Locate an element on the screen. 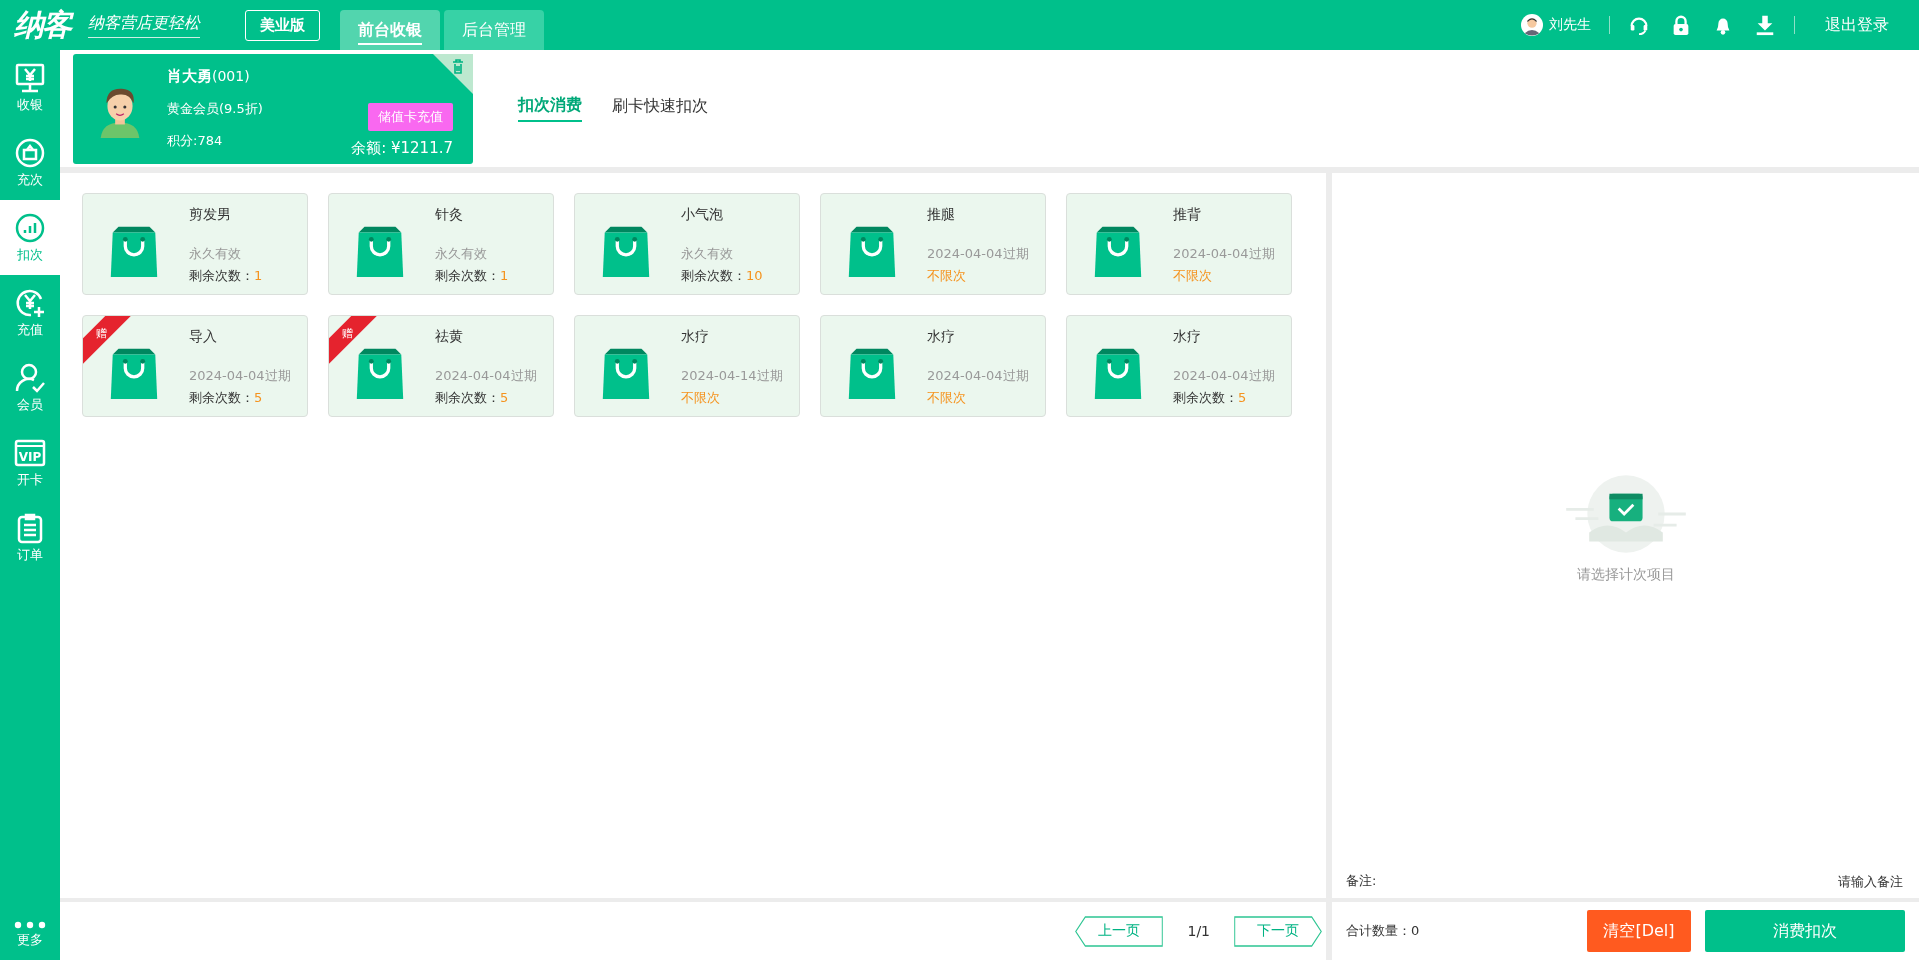 Image resolution: width=1919 pixels, height=960 pixels. member-level: 黄金会员(9.5折) is located at coordinates (215, 109).